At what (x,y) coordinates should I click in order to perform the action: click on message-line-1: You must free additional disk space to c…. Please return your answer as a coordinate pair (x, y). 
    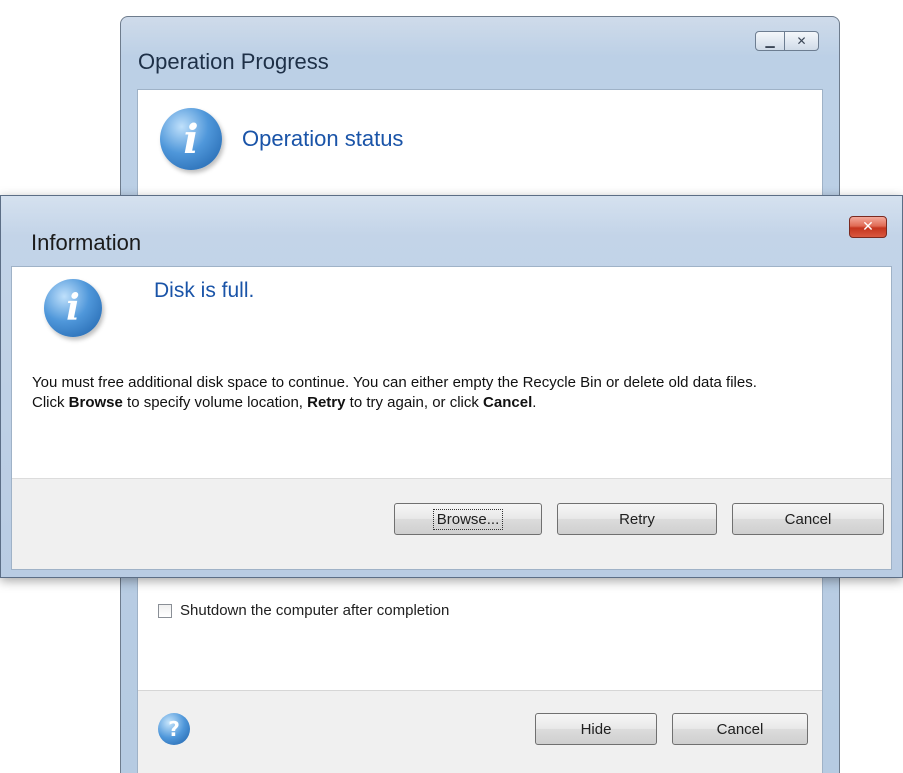
    Looking at the image, I should click on (394, 382).